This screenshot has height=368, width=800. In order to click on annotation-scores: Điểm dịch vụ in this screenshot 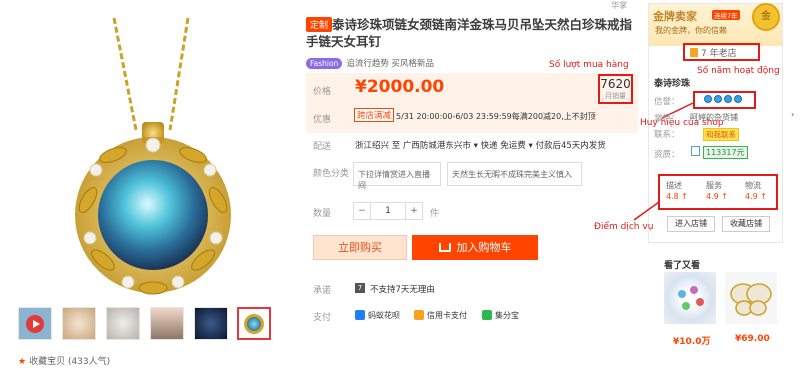, I will do `click(624, 227)`.